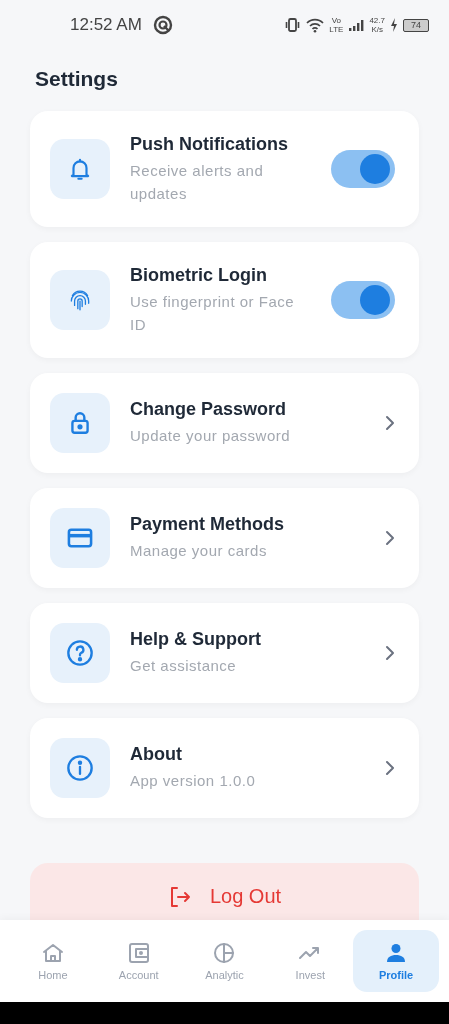 The image size is (449, 1024). What do you see at coordinates (315, 25) in the screenshot?
I see `wifi-icon` at bounding box center [315, 25].